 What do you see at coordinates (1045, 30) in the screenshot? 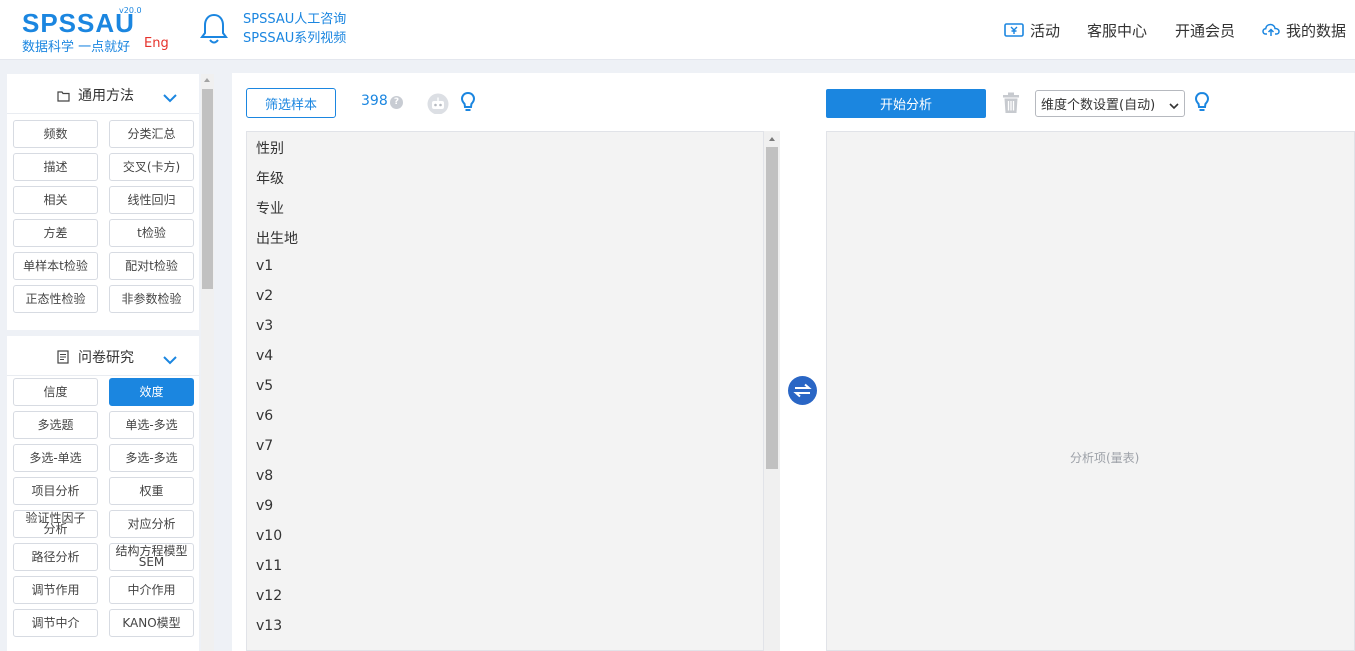
I see `nav-activity-label: 活动` at bounding box center [1045, 30].